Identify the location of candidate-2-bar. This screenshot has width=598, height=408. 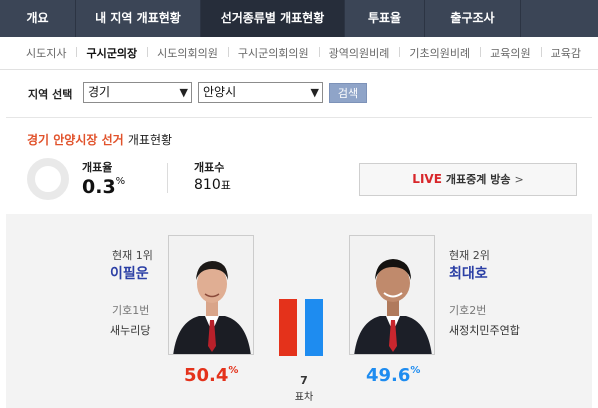
(314, 327).